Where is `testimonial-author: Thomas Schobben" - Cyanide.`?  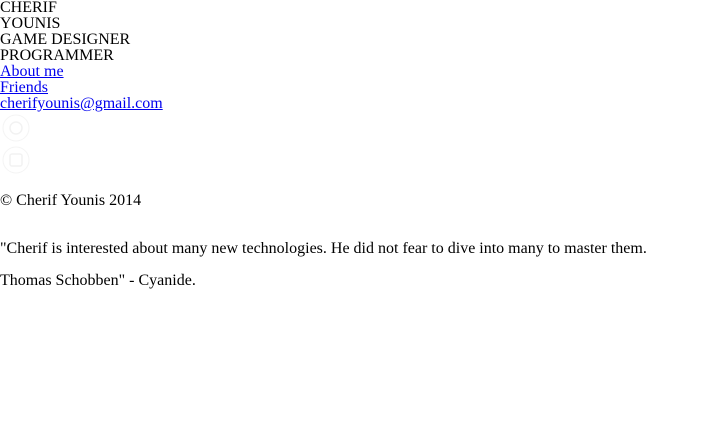 testimonial-author: Thomas Schobben" - Cyanide. is located at coordinates (98, 280).